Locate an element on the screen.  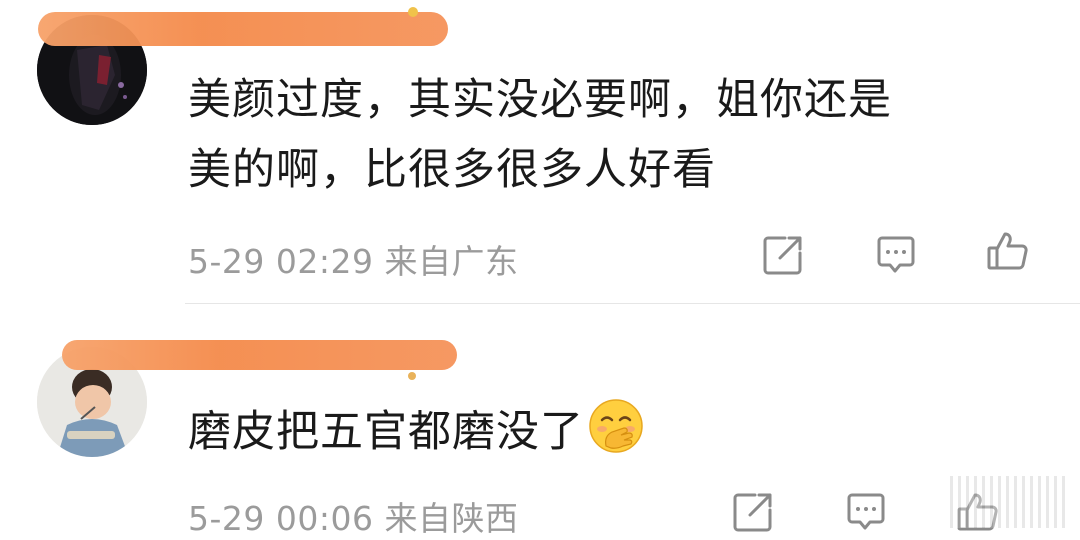
comment-text-line: 磨皮把五官都磨没了 is located at coordinates (386, 432).